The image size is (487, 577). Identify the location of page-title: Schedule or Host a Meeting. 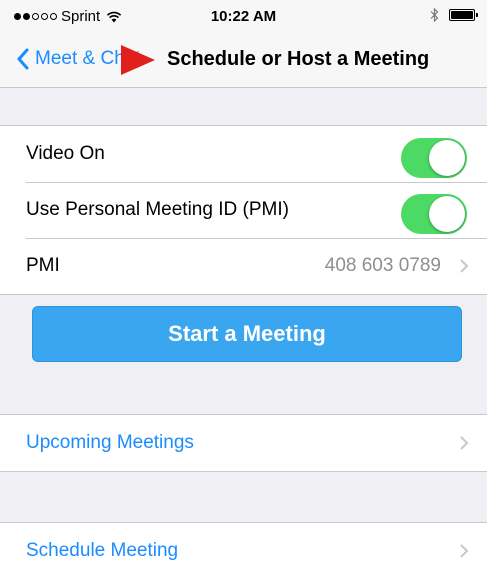
(298, 59).